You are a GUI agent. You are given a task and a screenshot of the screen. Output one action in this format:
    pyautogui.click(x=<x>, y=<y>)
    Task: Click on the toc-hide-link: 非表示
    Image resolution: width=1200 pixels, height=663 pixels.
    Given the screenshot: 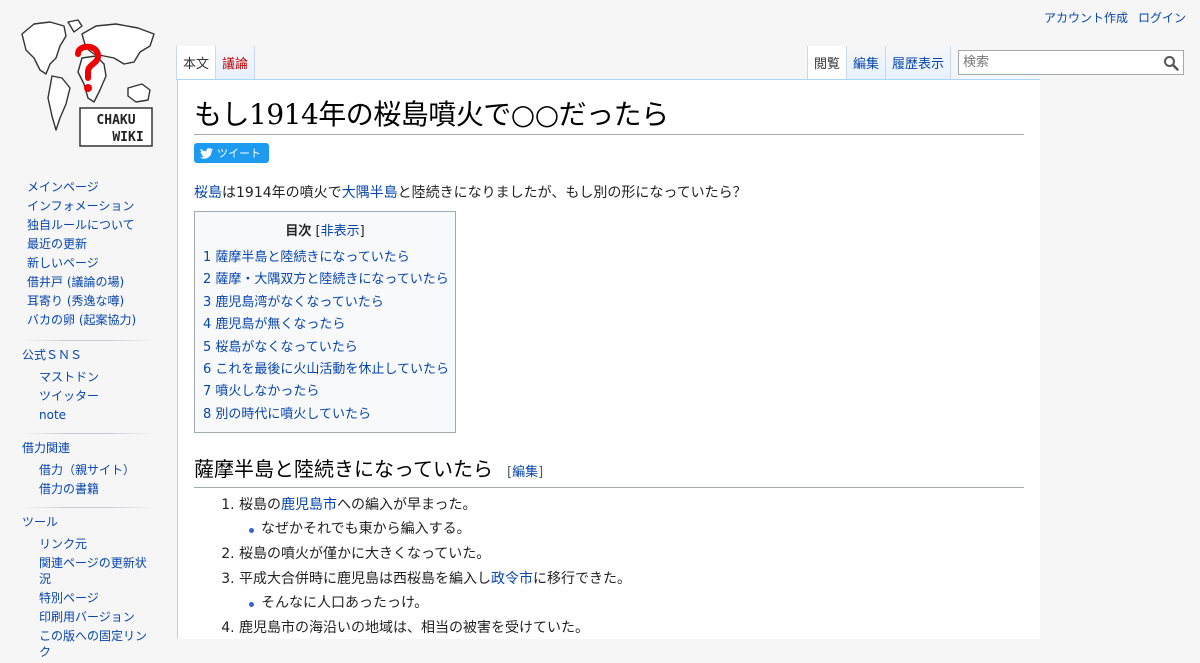 What is the action you would take?
    pyautogui.click(x=340, y=231)
    